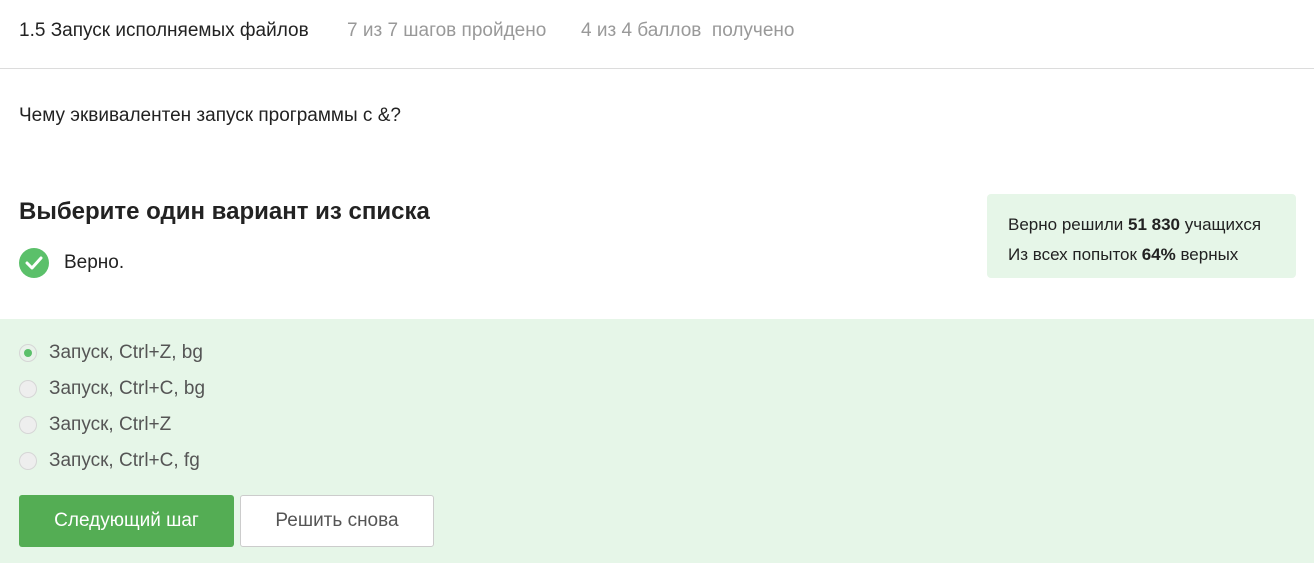 Image resolution: width=1314 pixels, height=563 pixels. I want to click on question-text: Чему эквивалентен запуск программы с &?, so click(210, 115).